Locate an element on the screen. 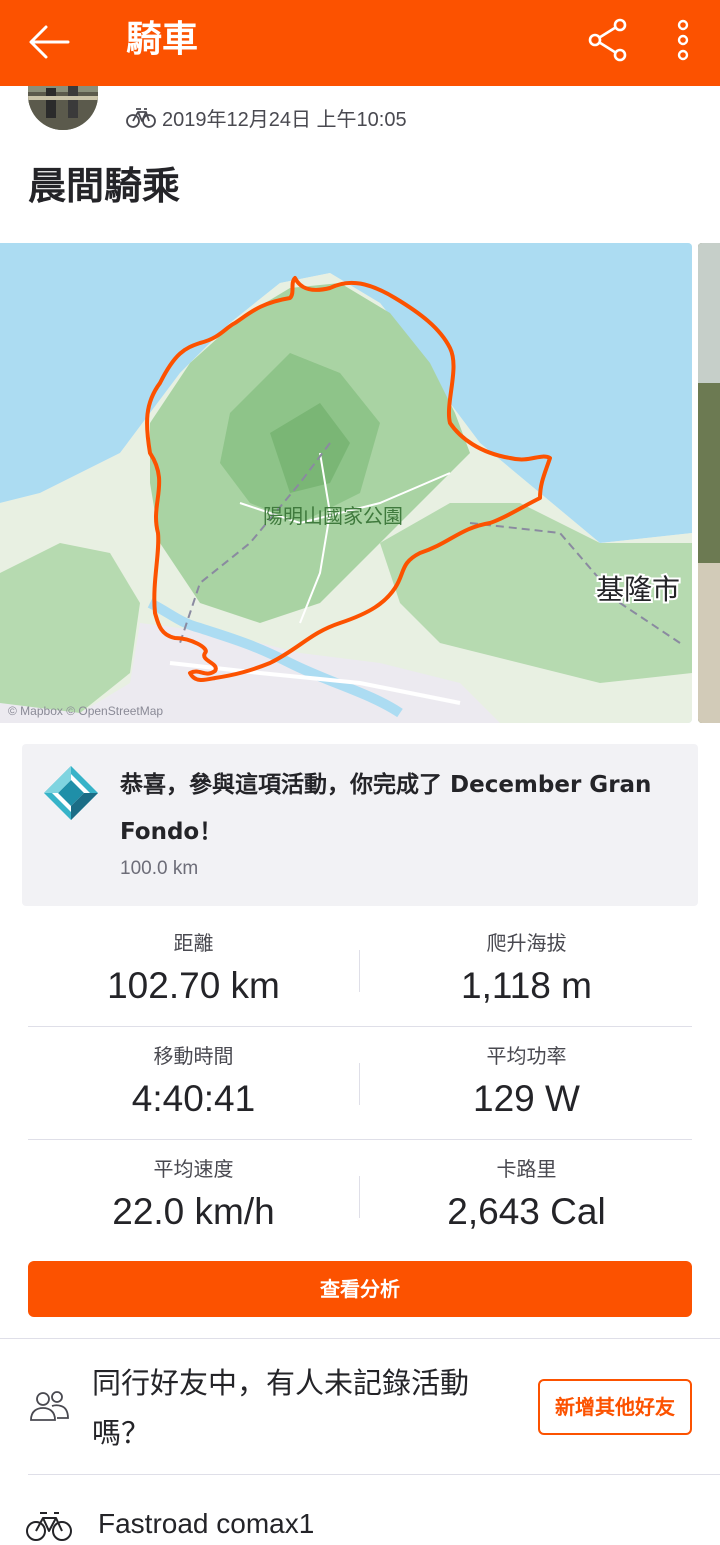 Image resolution: width=720 pixels, height=1545 pixels. stat-calories: 卡路里 2,643 Cal is located at coordinates (526, 1197).